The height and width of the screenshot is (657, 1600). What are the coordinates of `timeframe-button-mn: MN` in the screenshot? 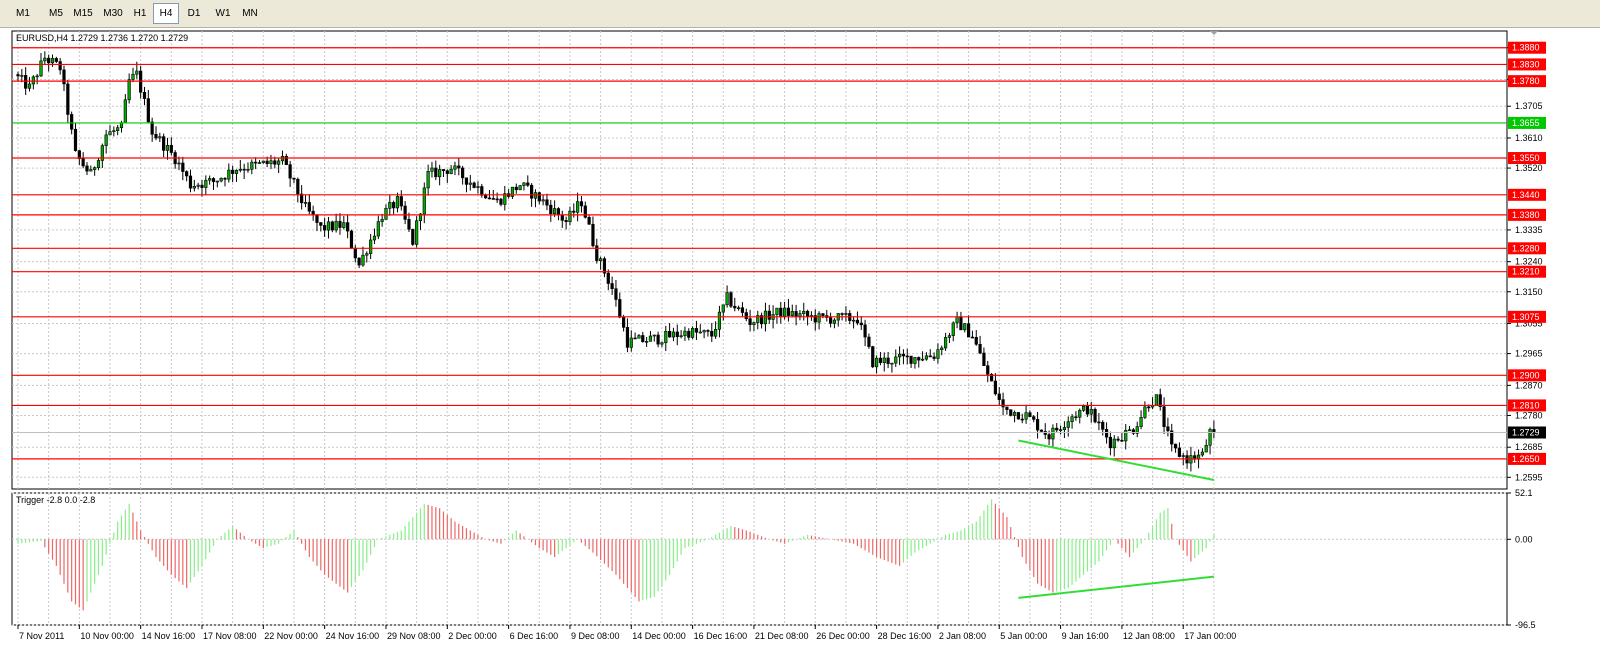 It's located at (250, 13).